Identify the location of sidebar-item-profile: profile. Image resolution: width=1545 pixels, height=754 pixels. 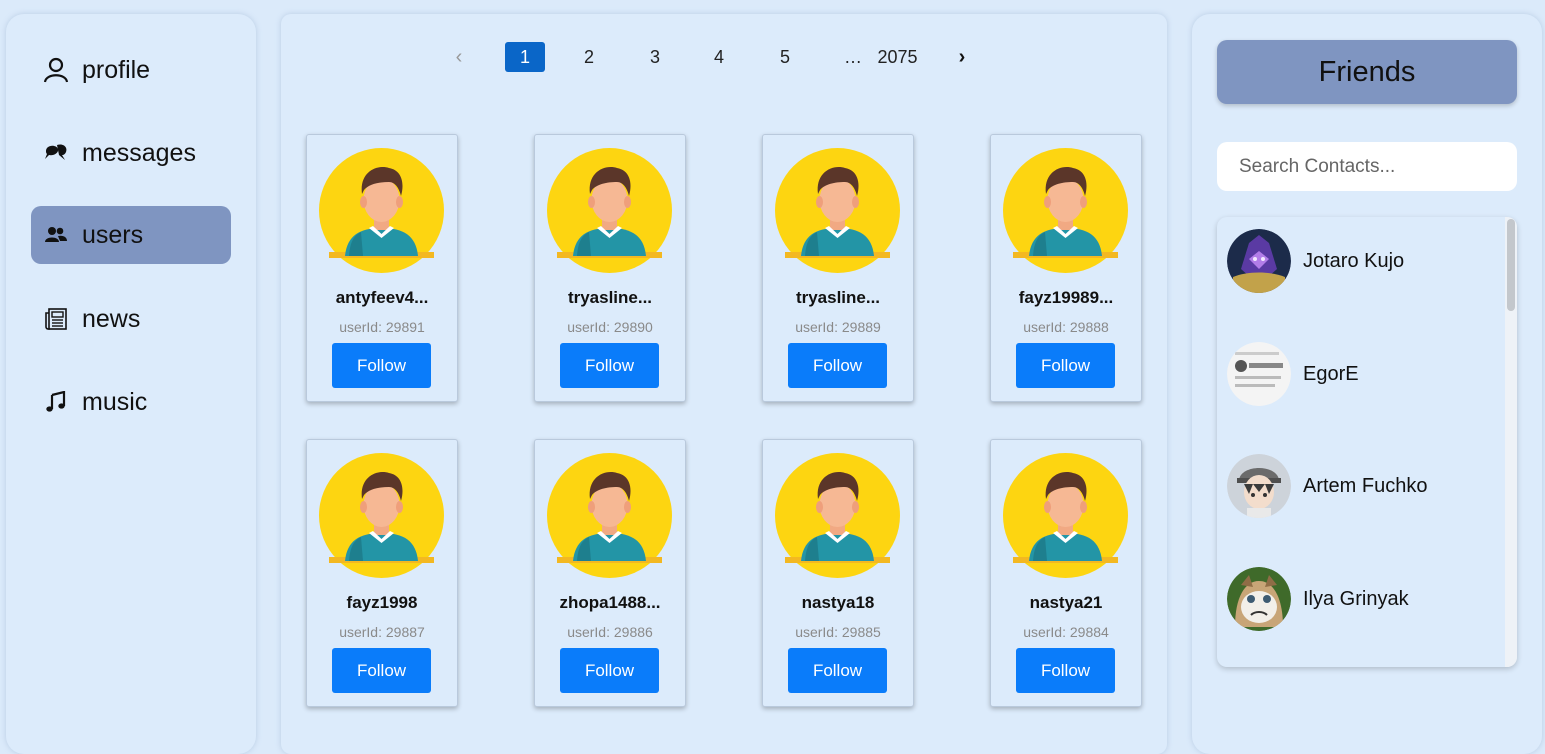
(131, 70).